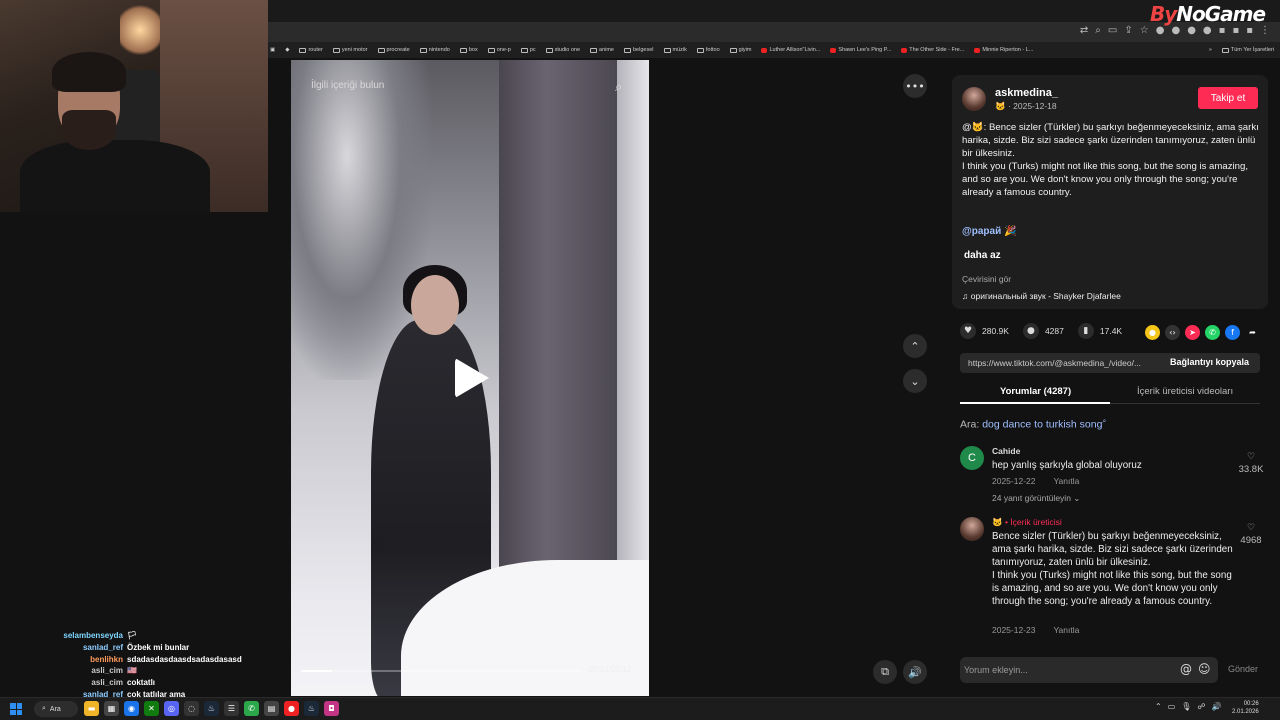 The height and width of the screenshot is (720, 1280). Describe the element at coordinates (984, 331) in the screenshot. I see `like-action: ♥ 280.9K` at that location.